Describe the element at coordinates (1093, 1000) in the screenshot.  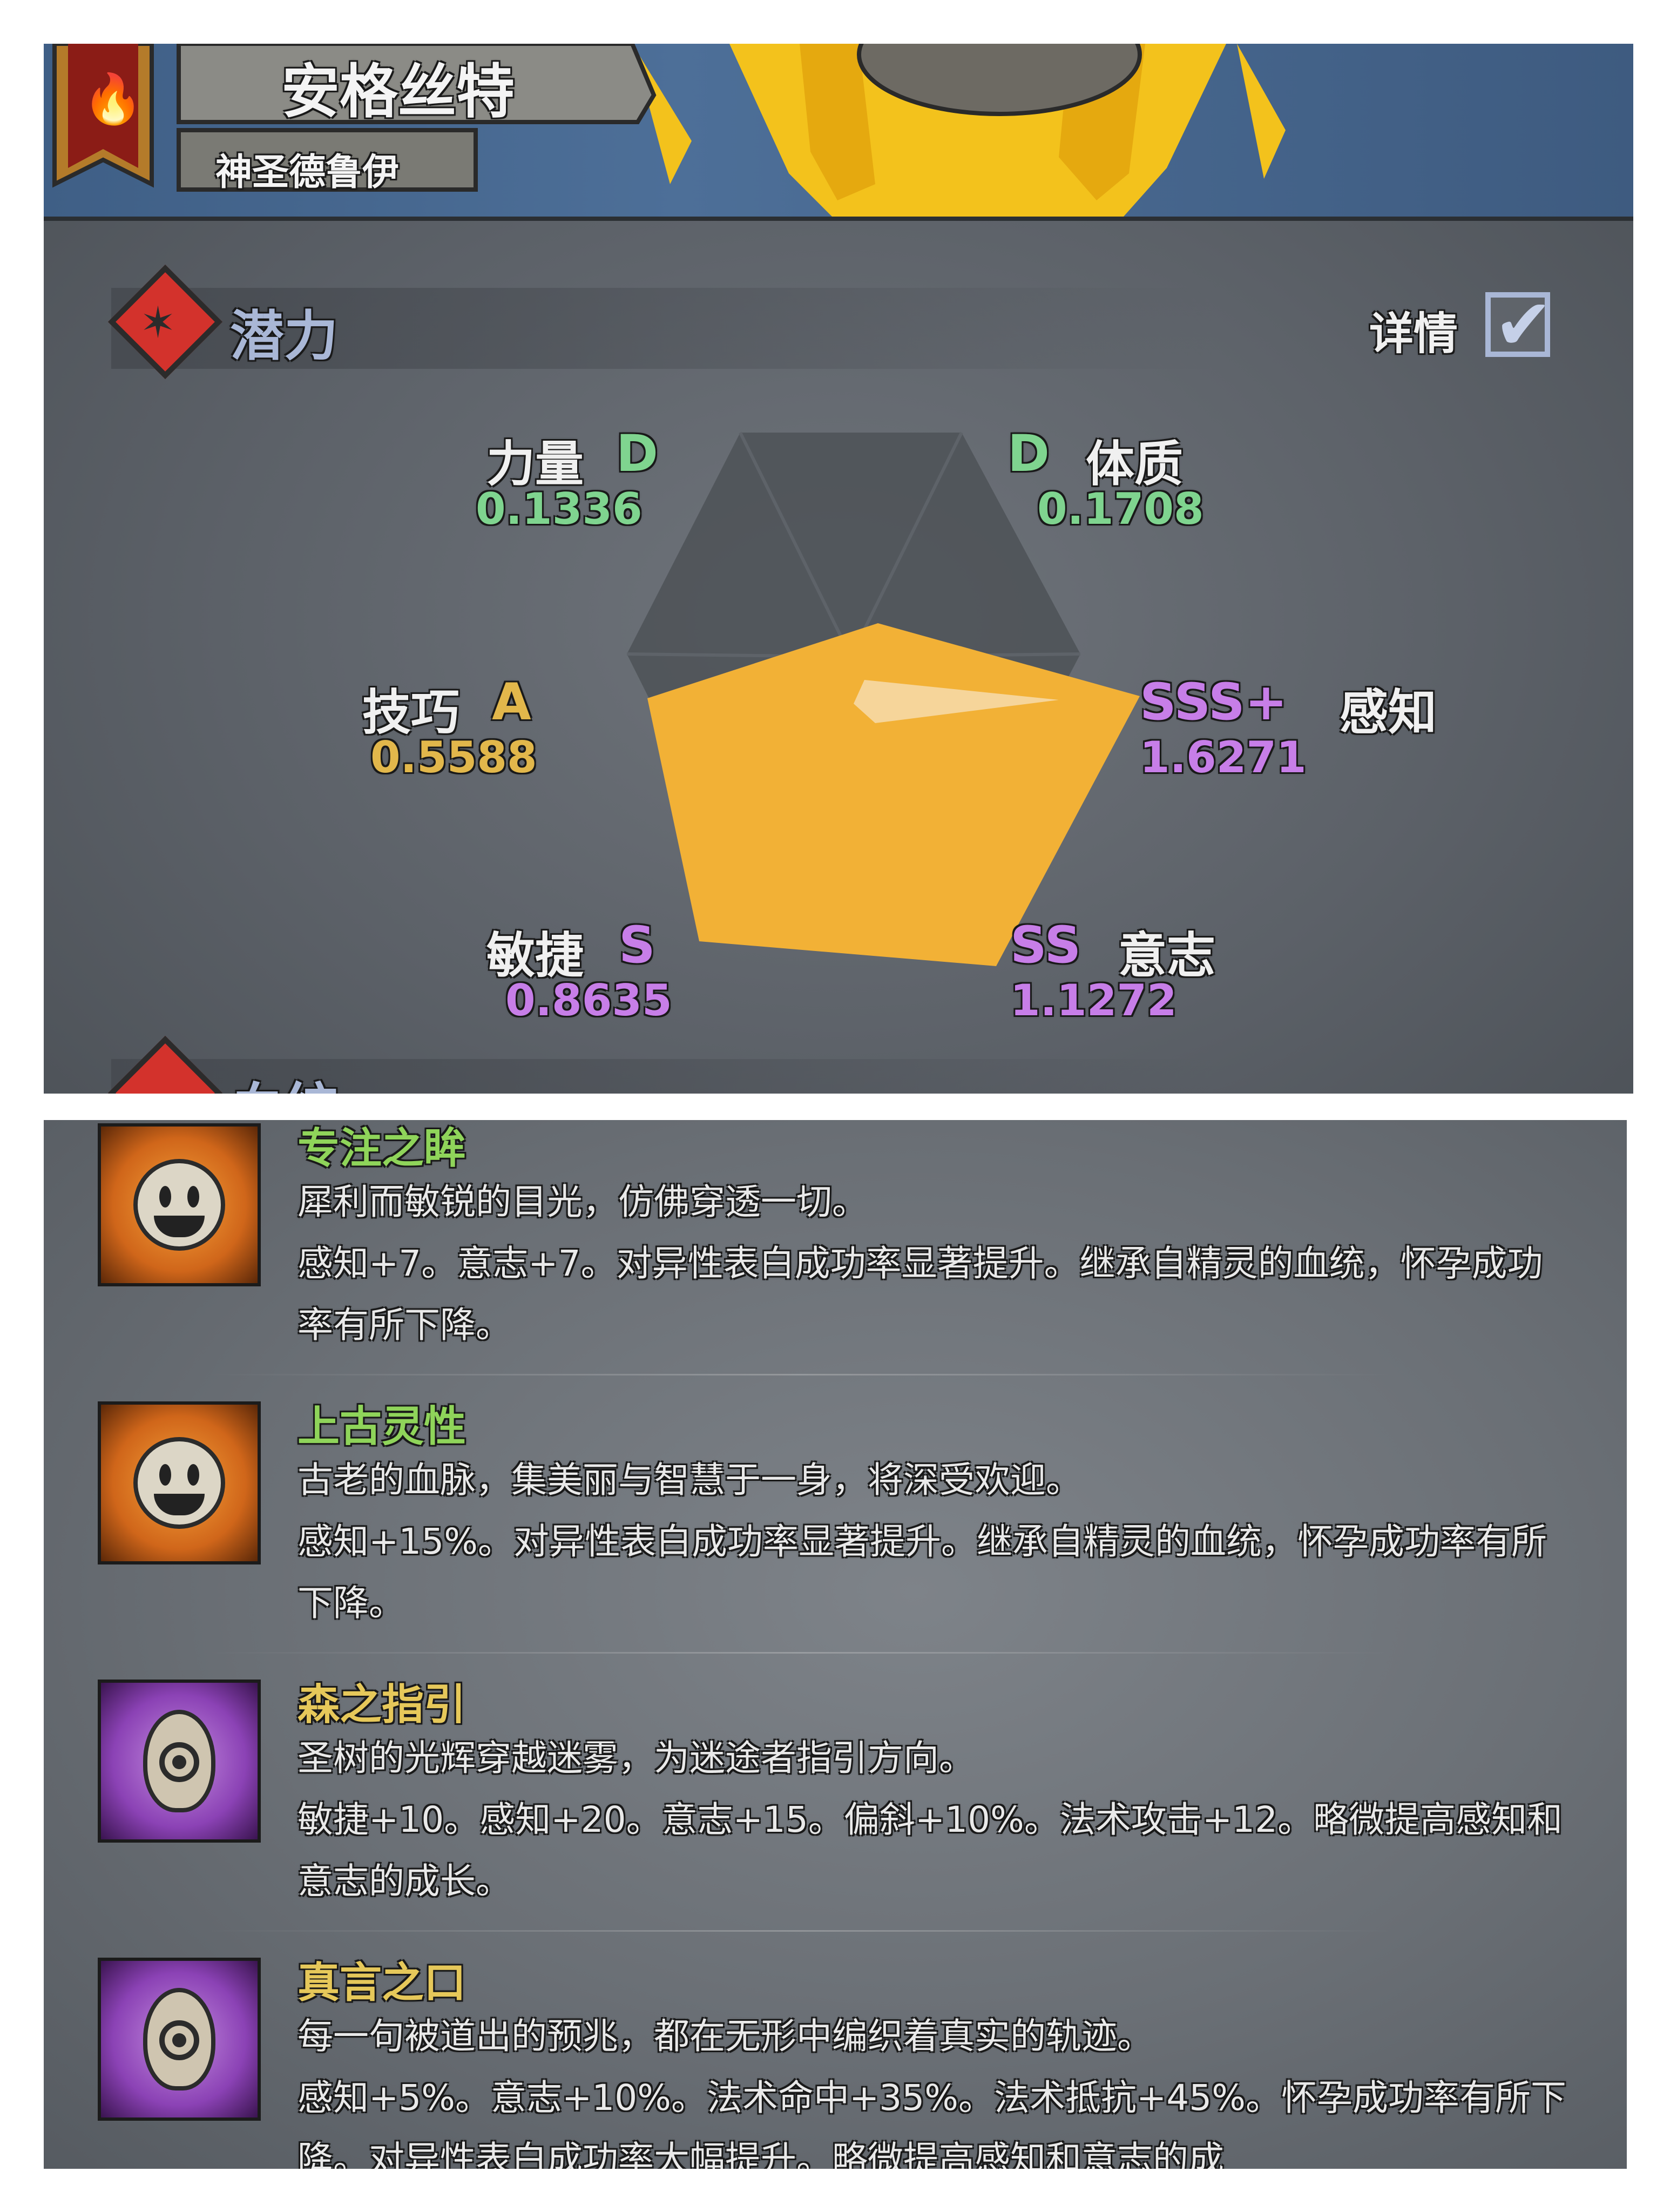
I see `stat-will-value: 1.1272` at that location.